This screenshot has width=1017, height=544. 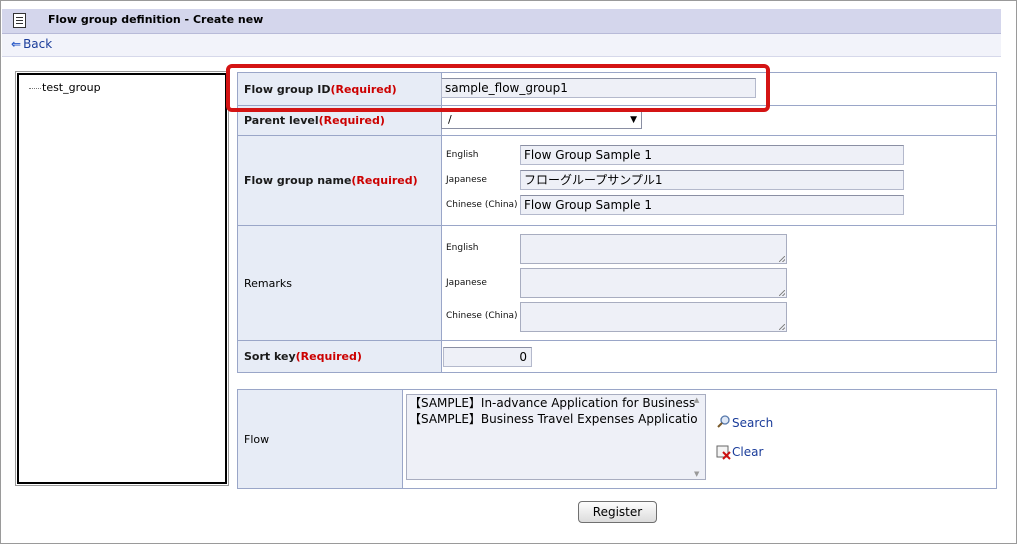 What do you see at coordinates (501, 21) in the screenshot?
I see `title-bar: Flow group definition - Create new` at bounding box center [501, 21].